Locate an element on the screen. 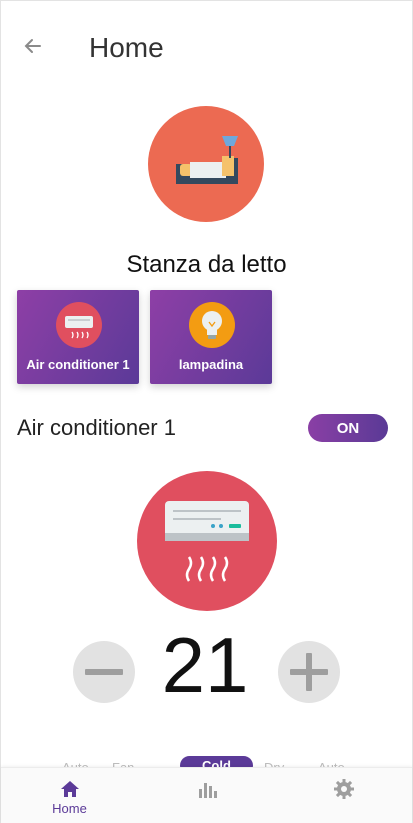 The height and width of the screenshot is (823, 413). minus-icon is located at coordinates (104, 672).